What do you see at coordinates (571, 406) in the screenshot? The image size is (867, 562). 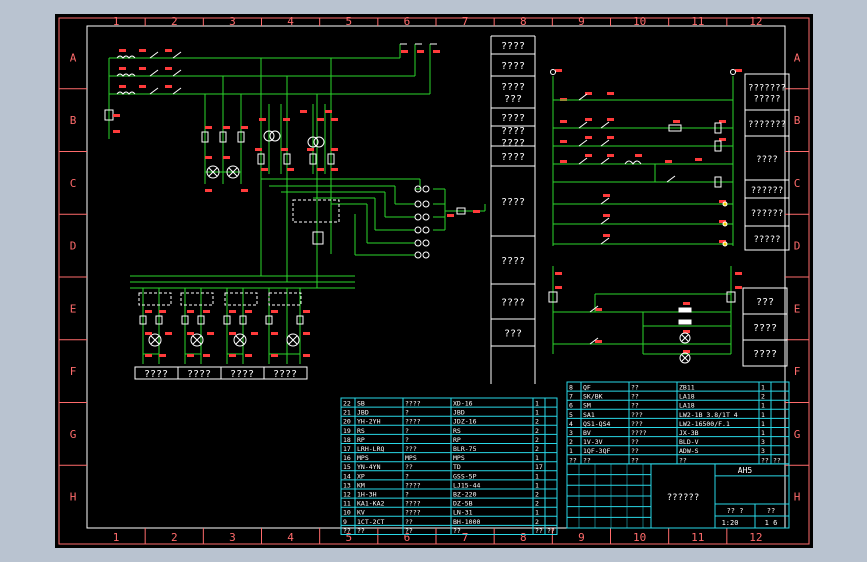 I see `bom-cell: 6` at bounding box center [571, 406].